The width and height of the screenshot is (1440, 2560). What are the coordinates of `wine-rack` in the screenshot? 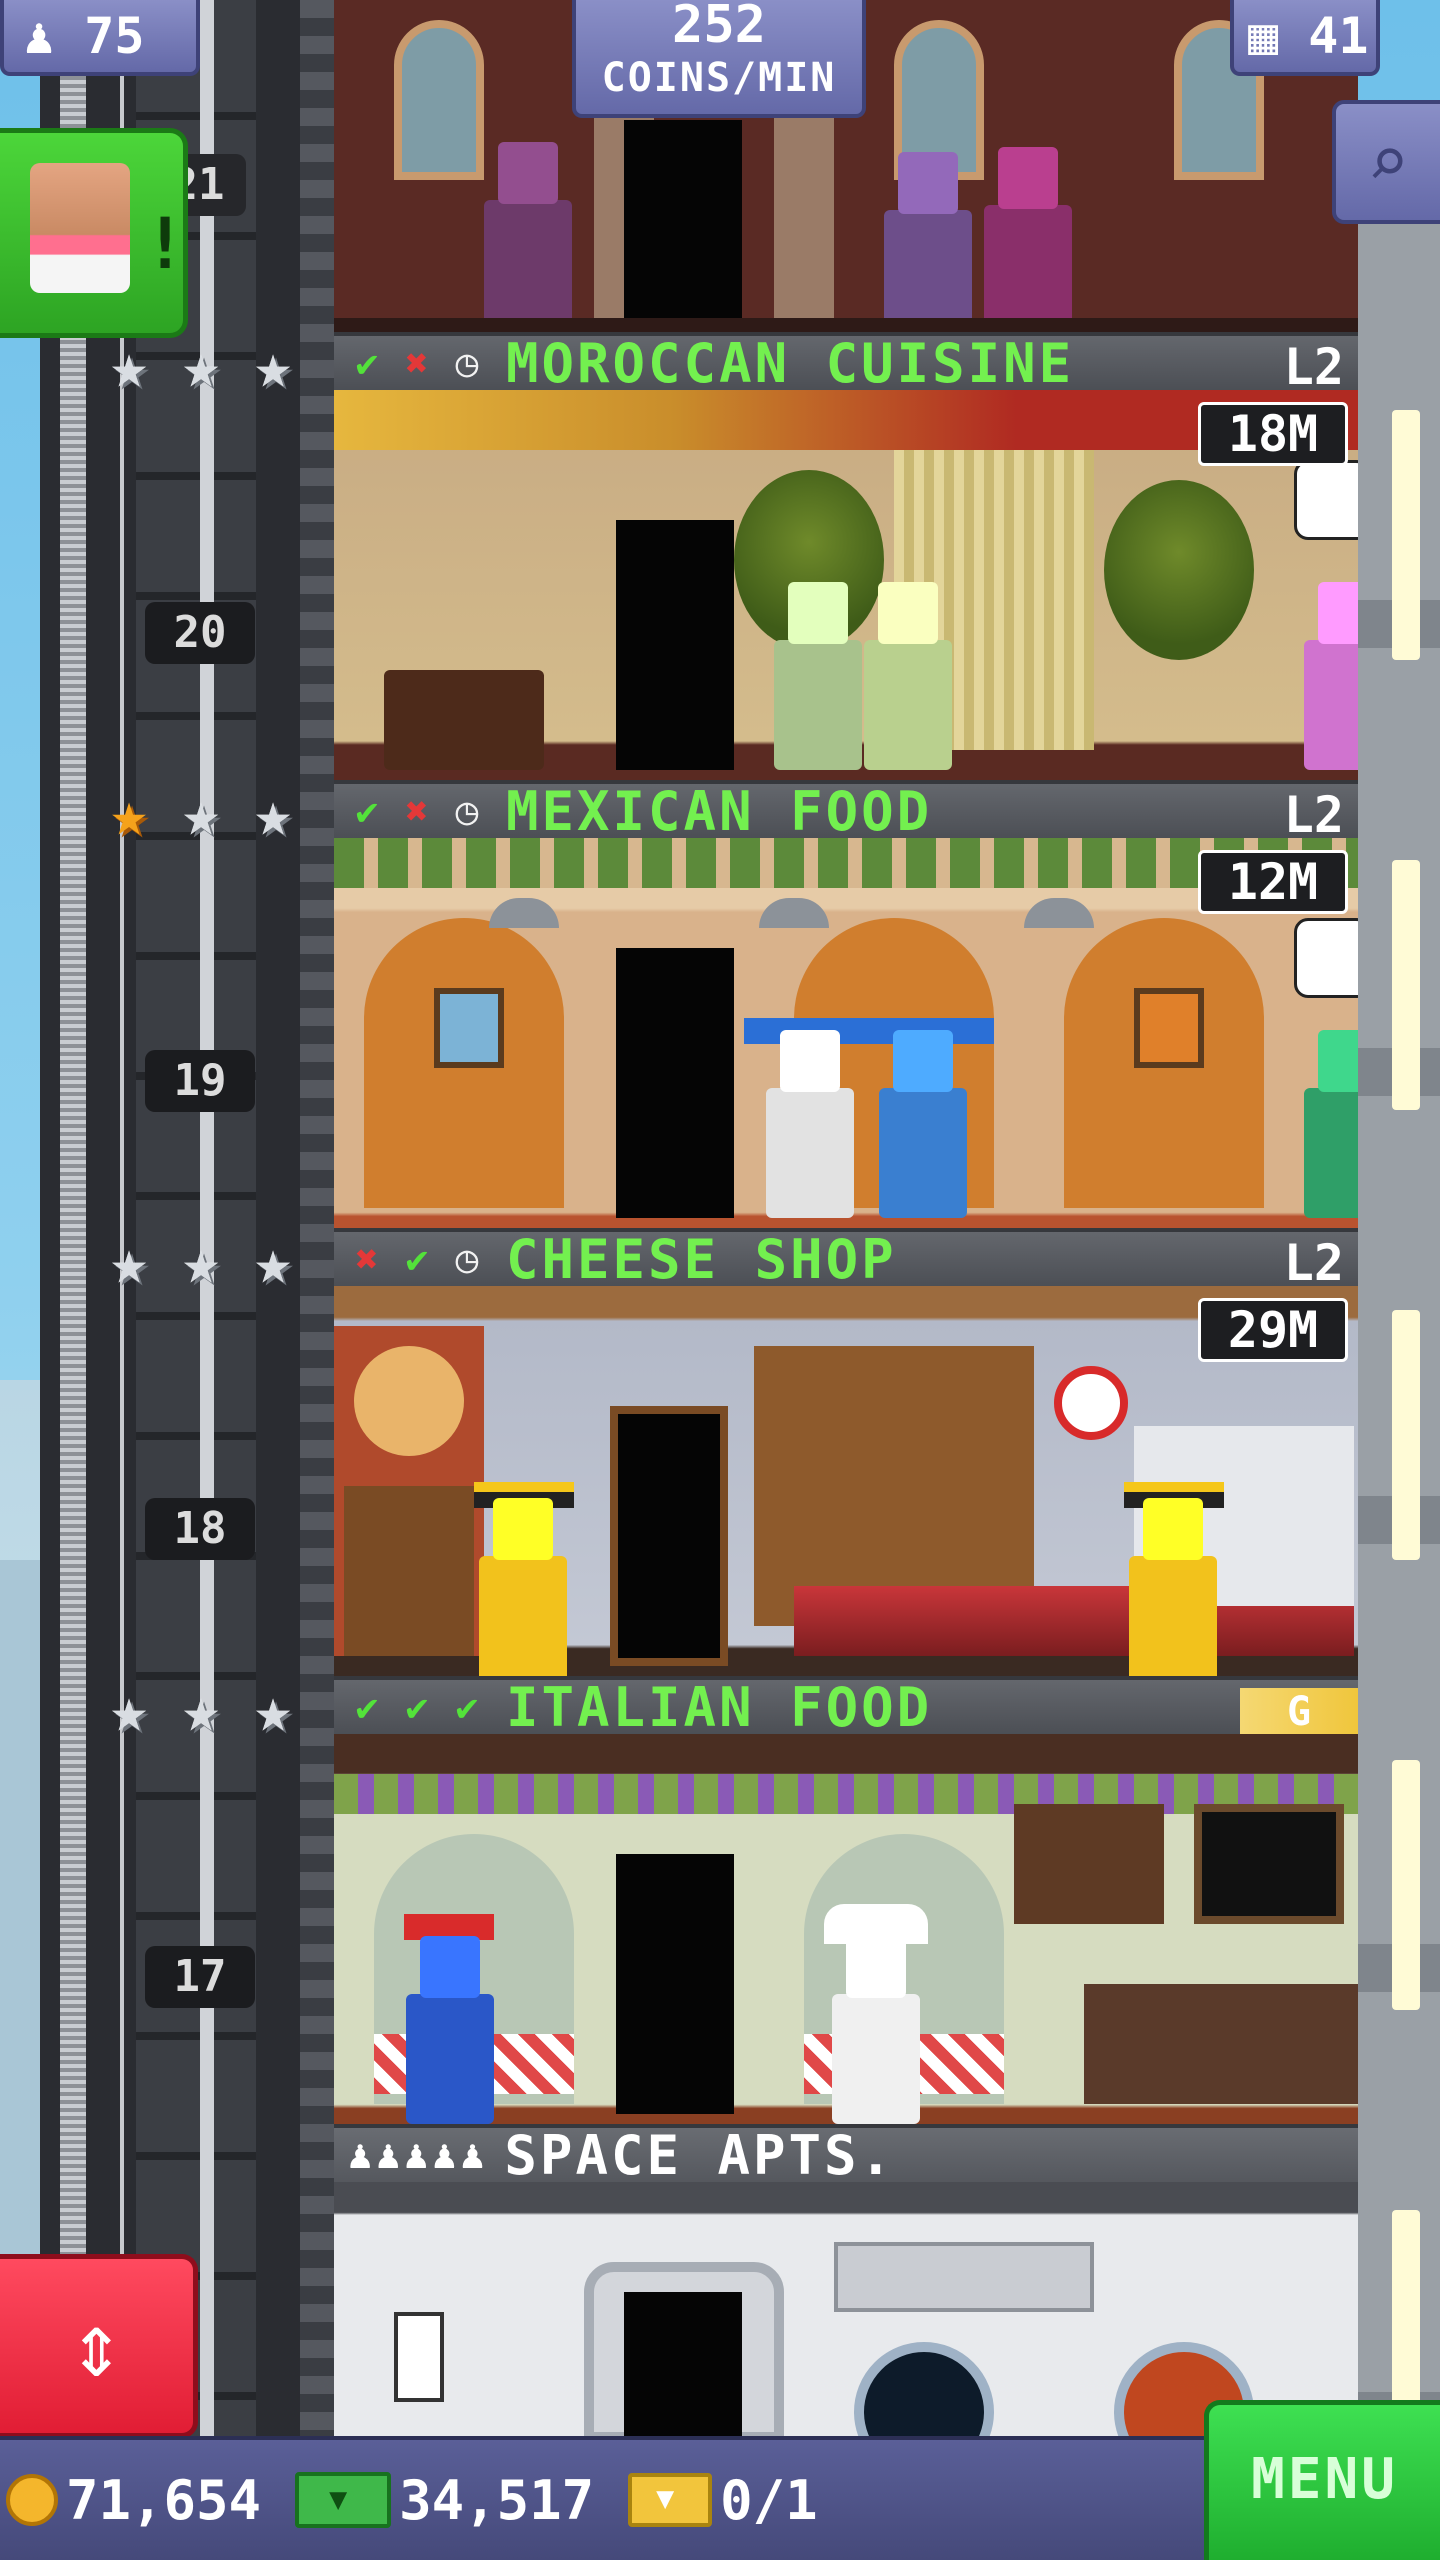 It's located at (1089, 1864).